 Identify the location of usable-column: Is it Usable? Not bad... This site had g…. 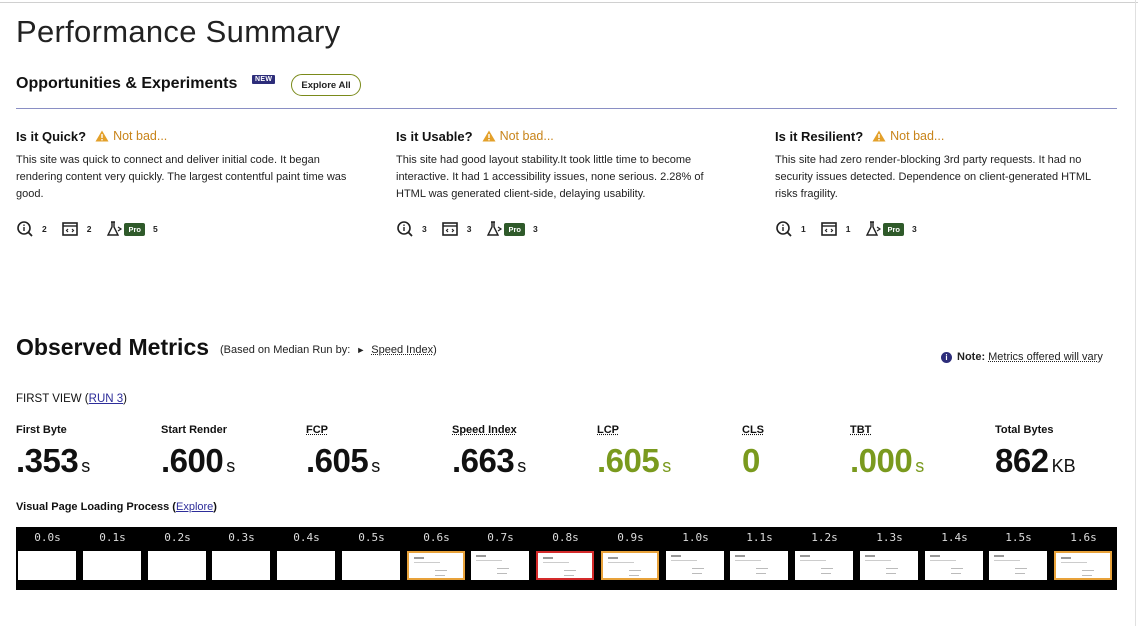
(566, 181).